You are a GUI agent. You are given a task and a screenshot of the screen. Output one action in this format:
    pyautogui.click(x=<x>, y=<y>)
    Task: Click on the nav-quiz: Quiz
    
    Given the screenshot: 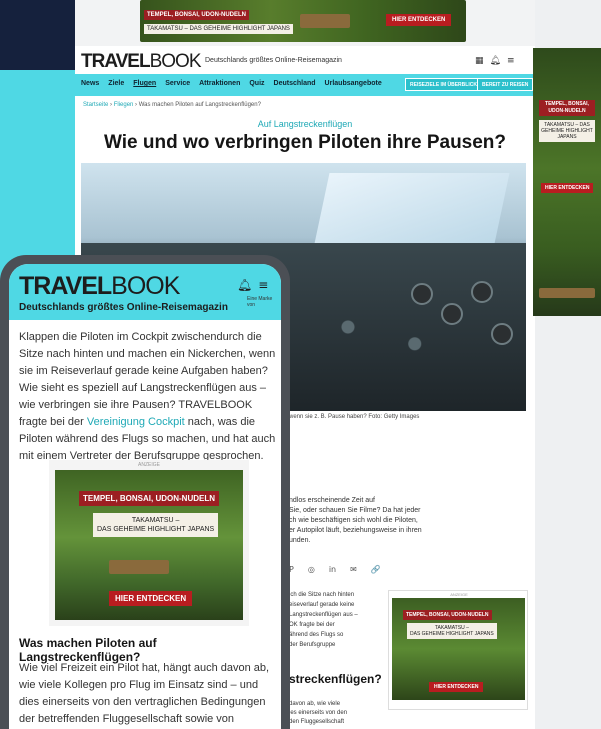 What is the action you would take?
    pyautogui.click(x=256, y=83)
    